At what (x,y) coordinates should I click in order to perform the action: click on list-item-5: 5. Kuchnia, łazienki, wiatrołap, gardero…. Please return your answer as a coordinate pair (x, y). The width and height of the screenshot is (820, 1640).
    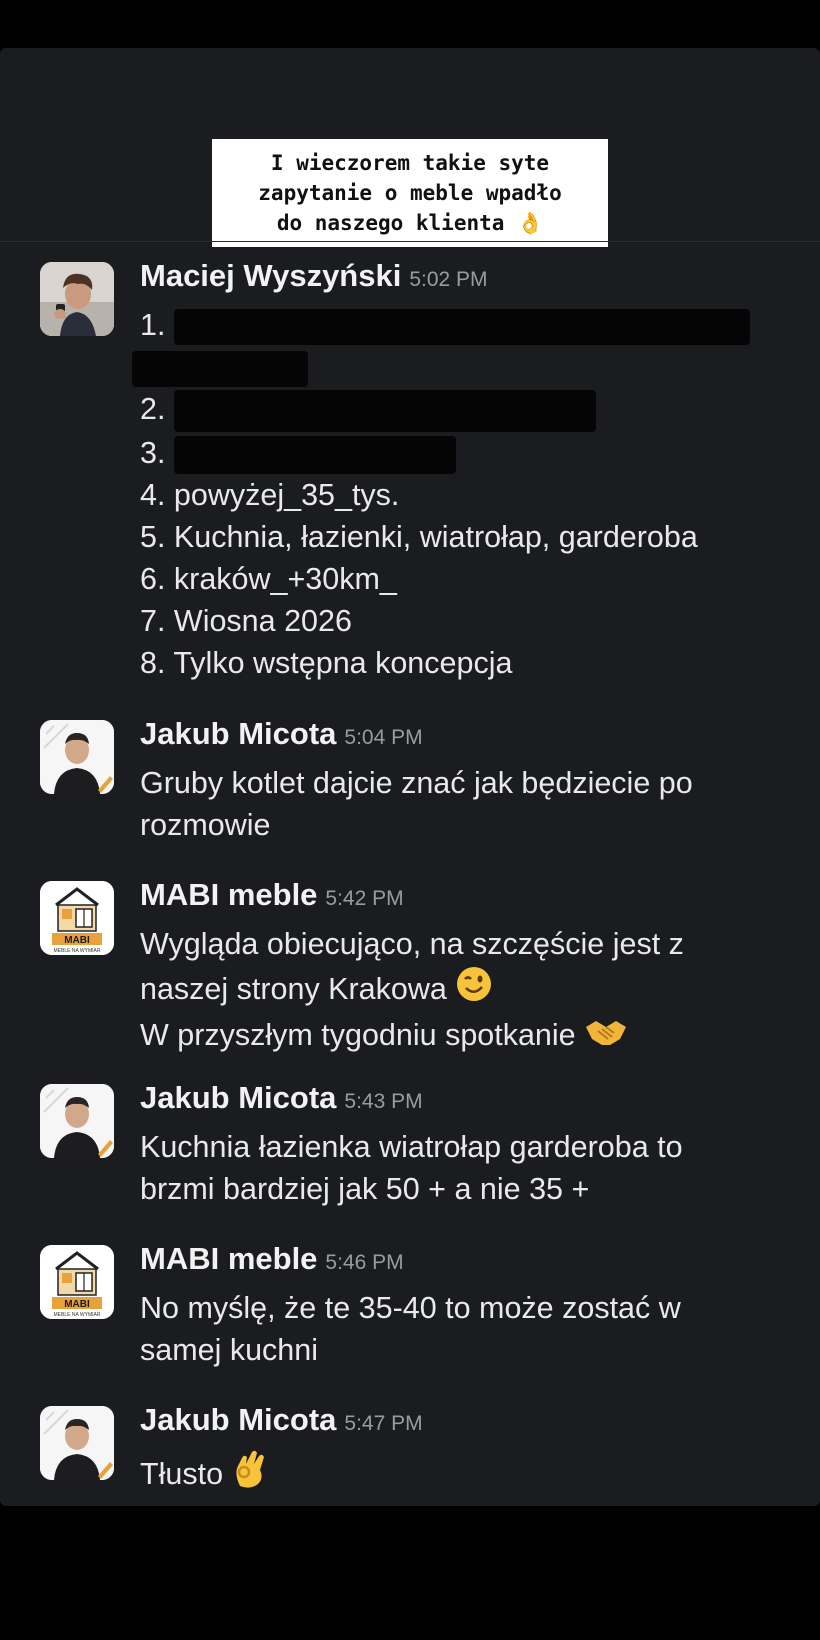
    Looking at the image, I should click on (419, 536).